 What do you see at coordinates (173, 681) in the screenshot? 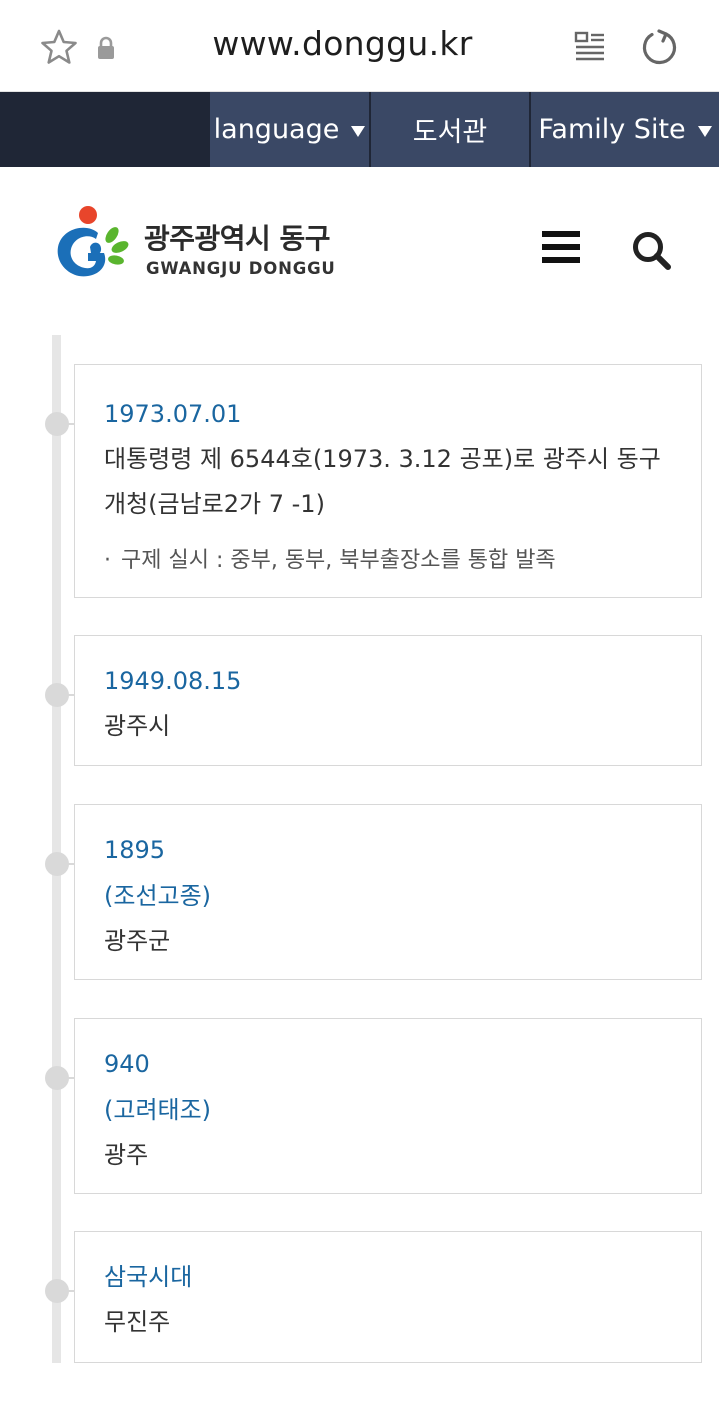
I see `entry-date: 1949.08.15` at bounding box center [173, 681].